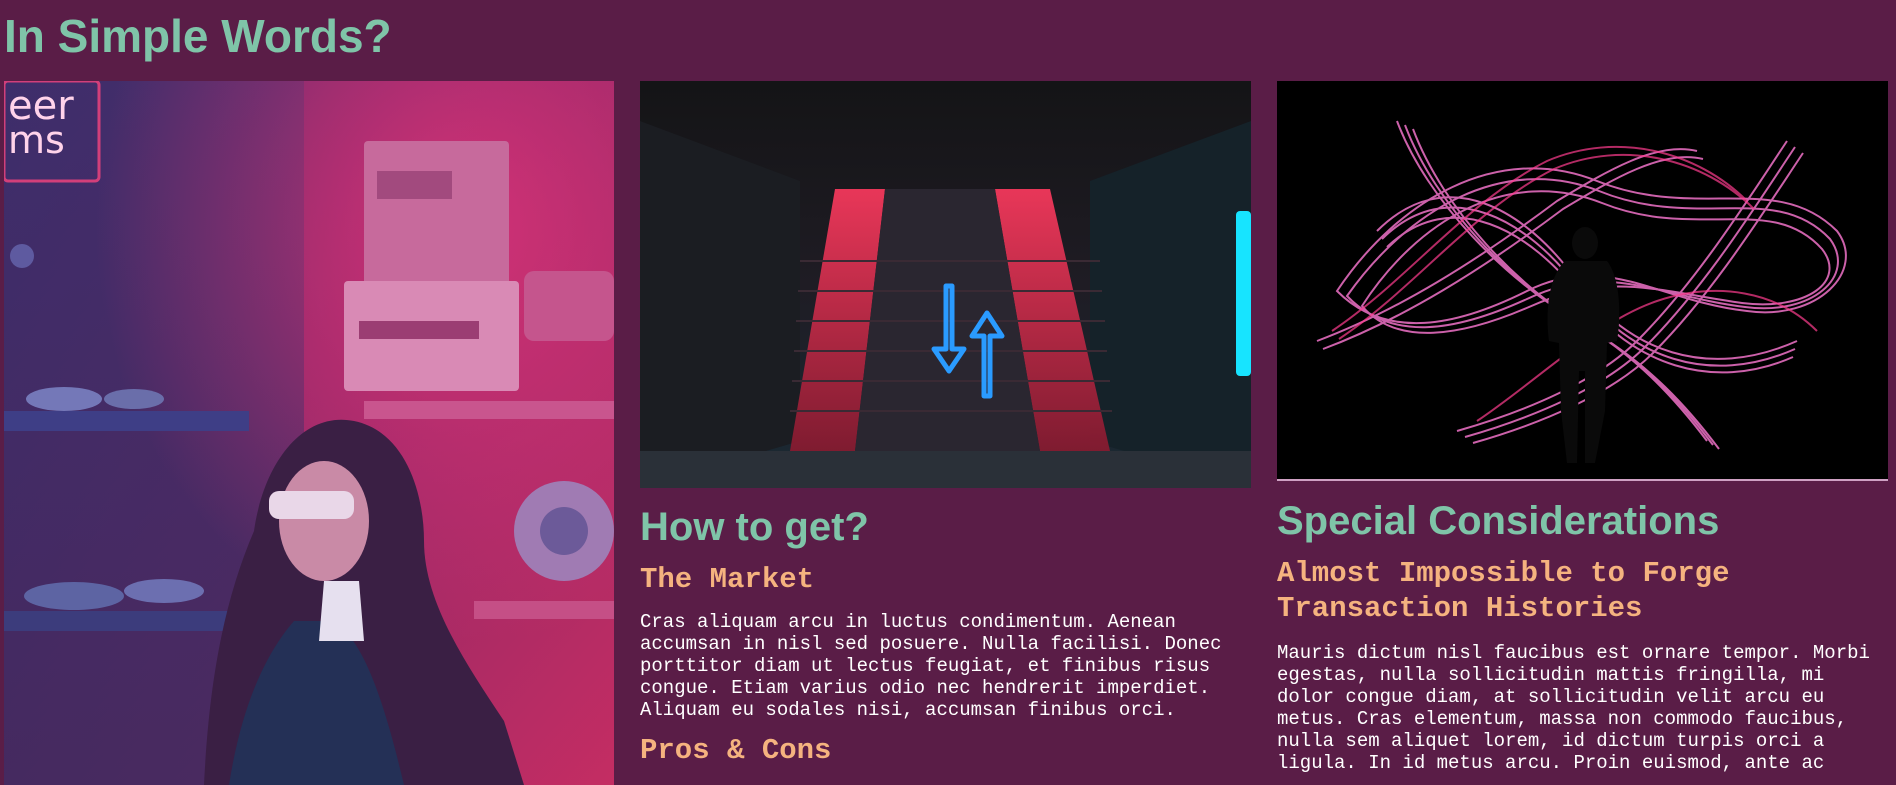  Describe the element at coordinates (736, 750) in the screenshot. I see `pros-cons-heading: Pros & Cons` at that location.